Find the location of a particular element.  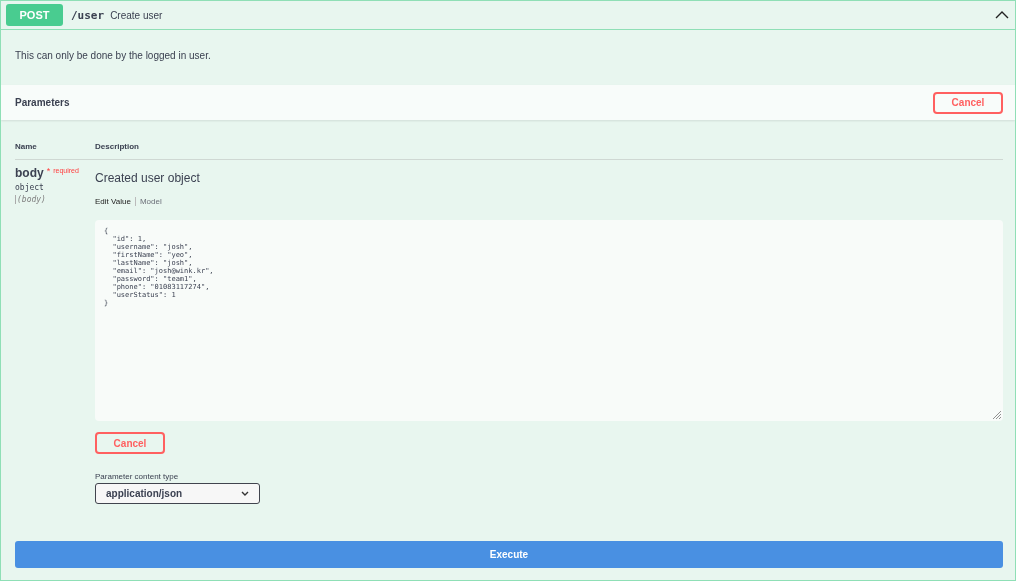

parameter-type: object is located at coordinates (30, 187).